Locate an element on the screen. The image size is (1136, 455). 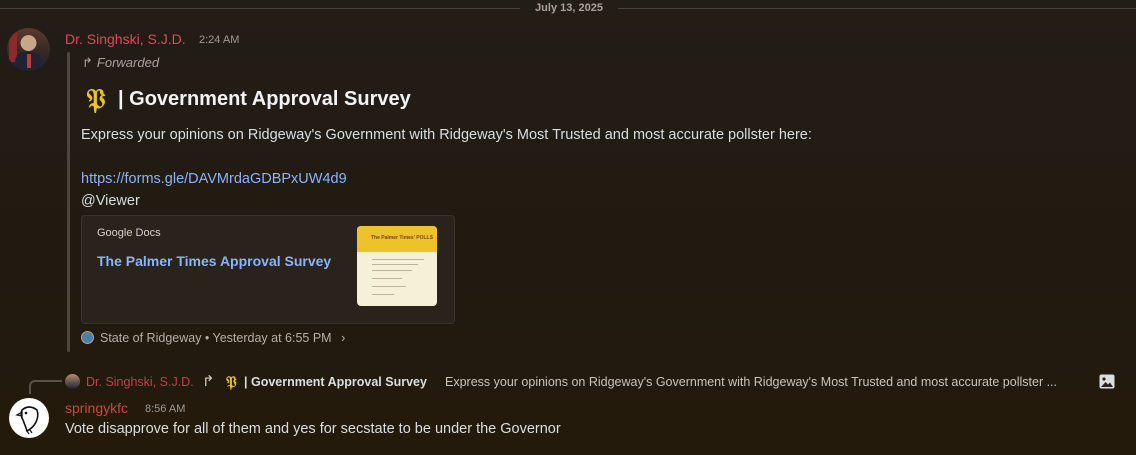
mention: @Viewer is located at coordinates (110, 201).